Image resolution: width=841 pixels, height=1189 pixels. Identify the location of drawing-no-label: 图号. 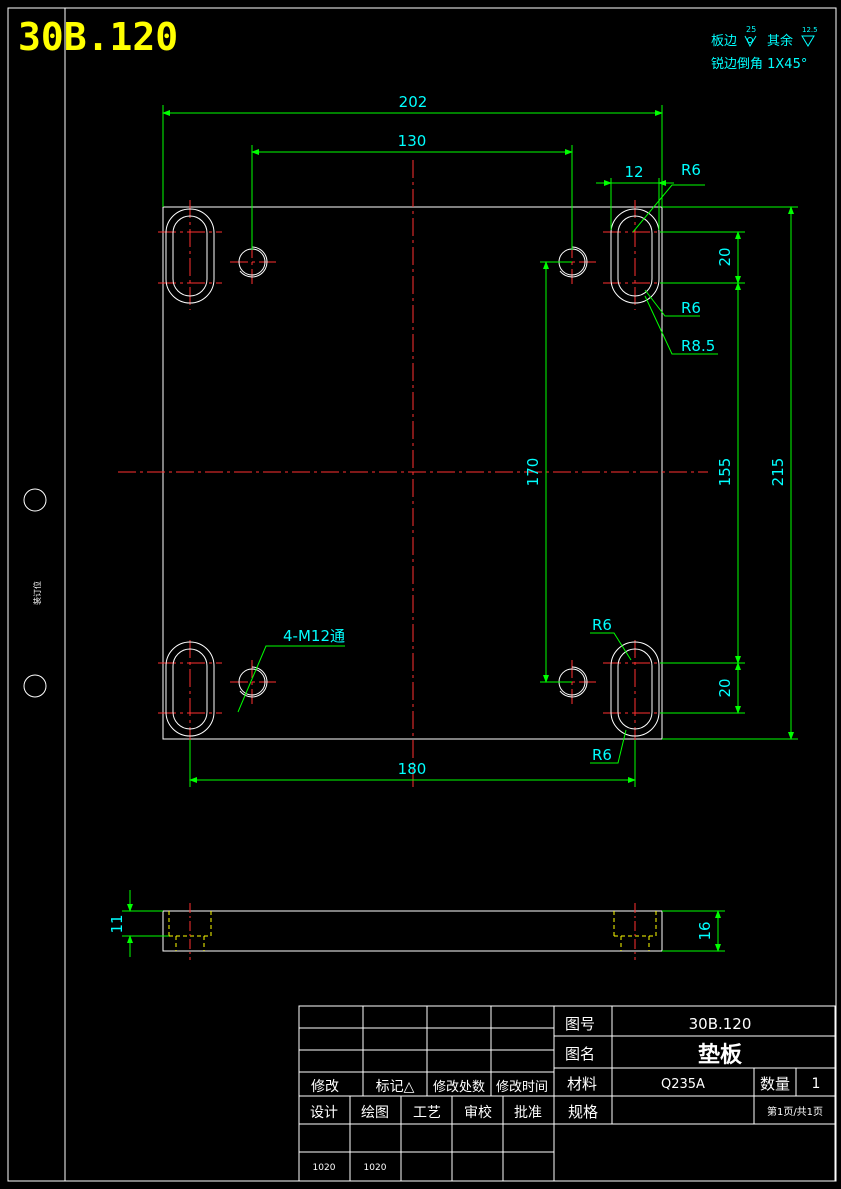
(580, 1024).